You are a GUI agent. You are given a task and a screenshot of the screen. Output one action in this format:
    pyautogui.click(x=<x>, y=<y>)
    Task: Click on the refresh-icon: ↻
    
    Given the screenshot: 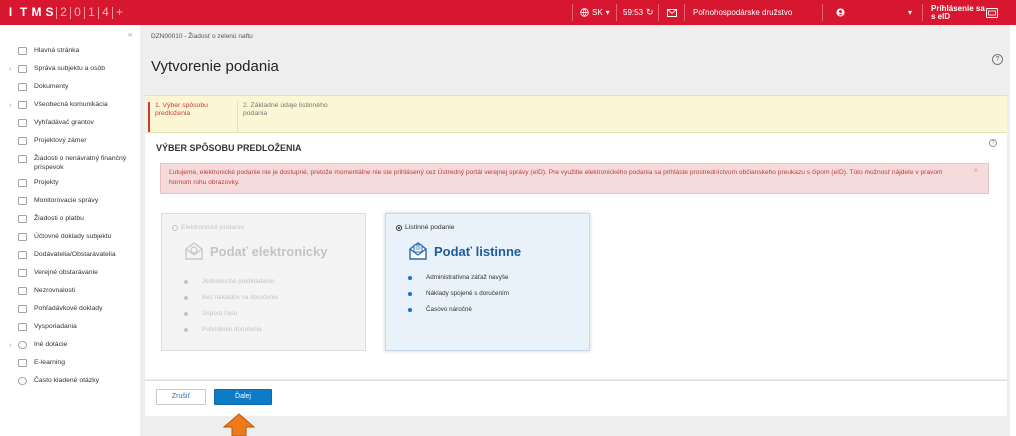 What is the action you would take?
    pyautogui.click(x=650, y=12)
    